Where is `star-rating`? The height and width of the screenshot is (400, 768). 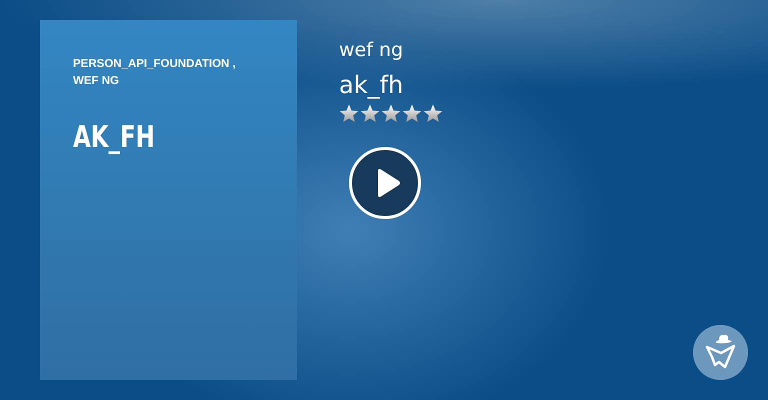 star-rating is located at coordinates (391, 113).